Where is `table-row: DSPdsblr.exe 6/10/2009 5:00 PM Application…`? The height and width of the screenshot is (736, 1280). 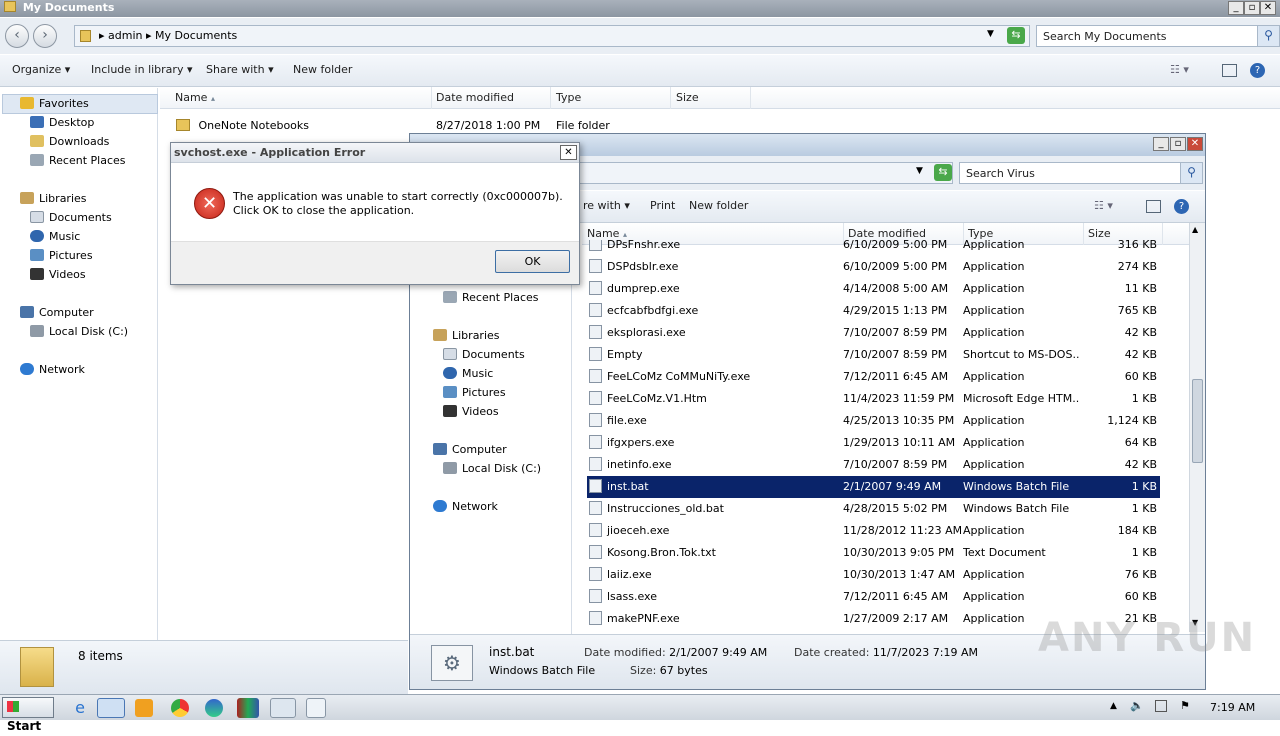 table-row: DSPdsblr.exe 6/10/2009 5:00 PM Application… is located at coordinates (873, 267).